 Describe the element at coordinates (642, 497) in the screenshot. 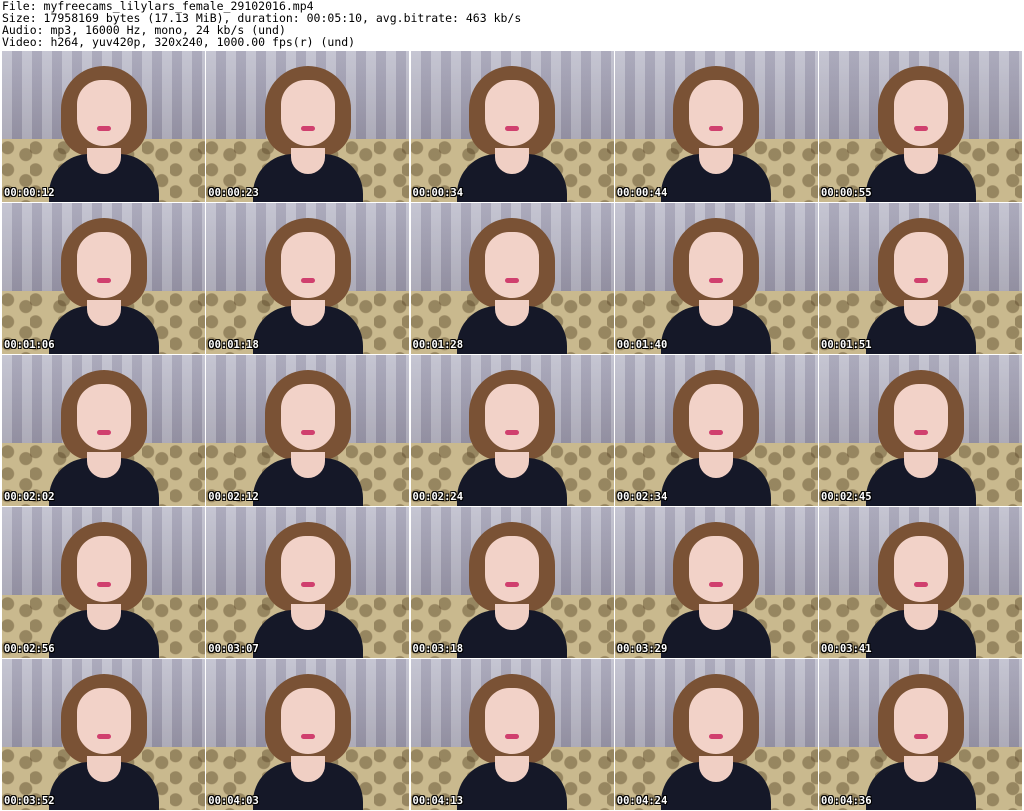

I see `thumbnail-timestamp: 00:02:34` at that location.